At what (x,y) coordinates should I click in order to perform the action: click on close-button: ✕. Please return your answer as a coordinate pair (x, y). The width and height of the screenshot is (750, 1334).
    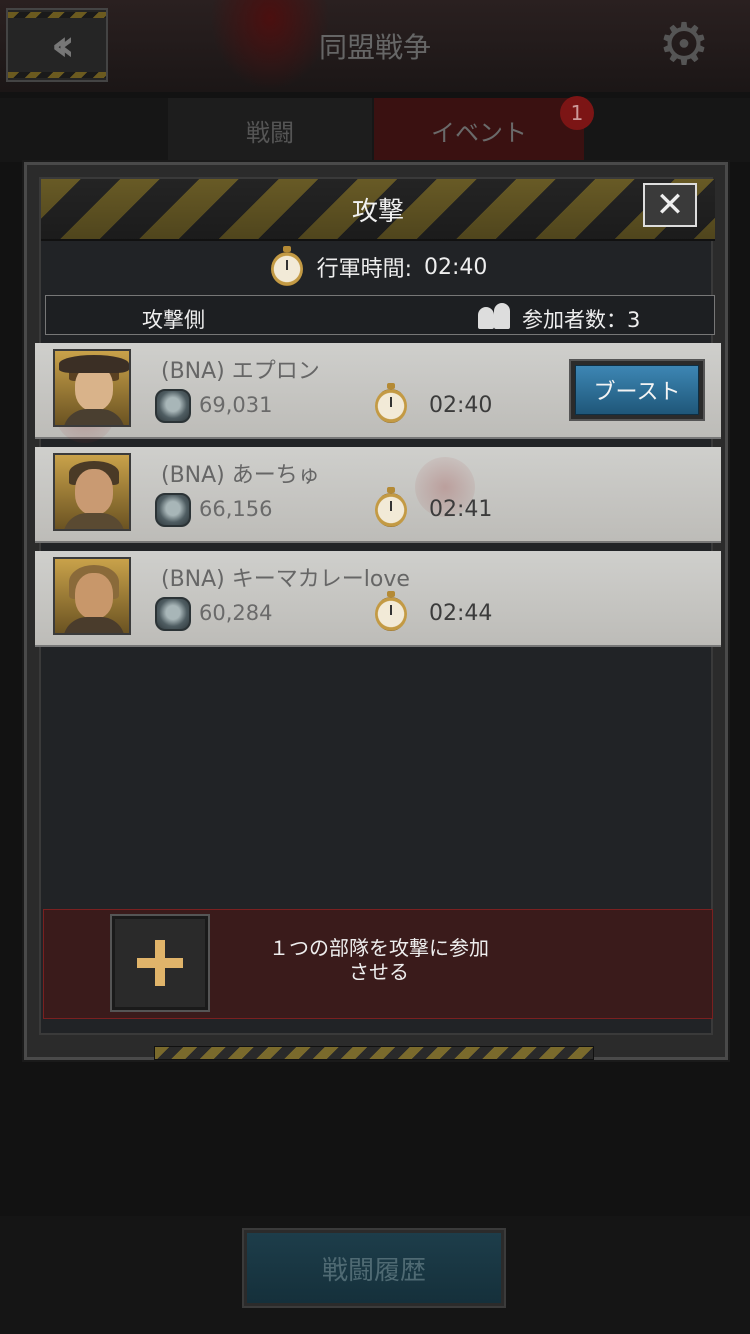
    Looking at the image, I should click on (670, 205).